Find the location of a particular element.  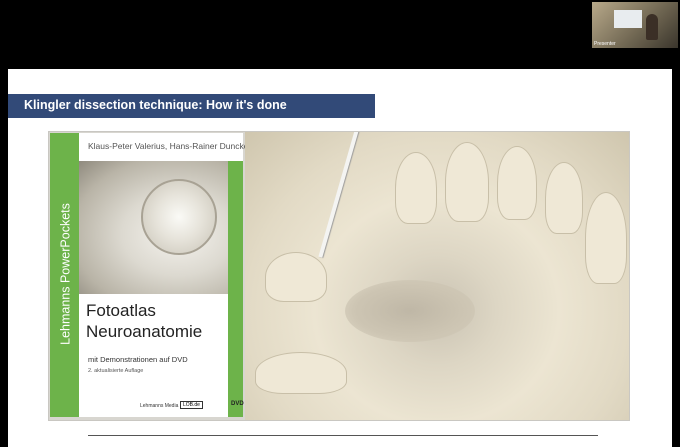

book-title-line2: Neuroanatomie is located at coordinates (144, 331).